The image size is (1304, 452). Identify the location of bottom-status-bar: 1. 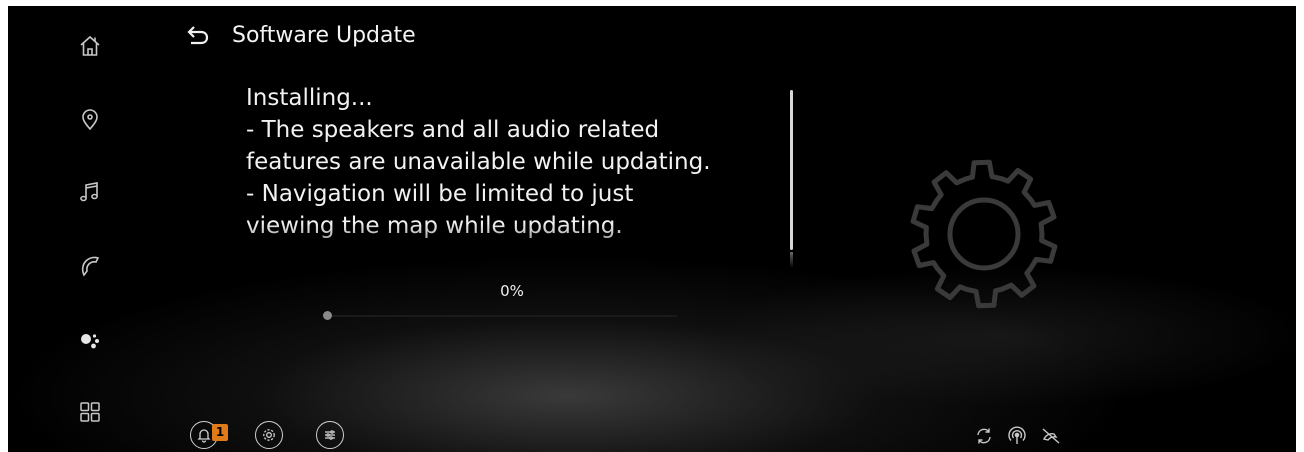
(652, 434).